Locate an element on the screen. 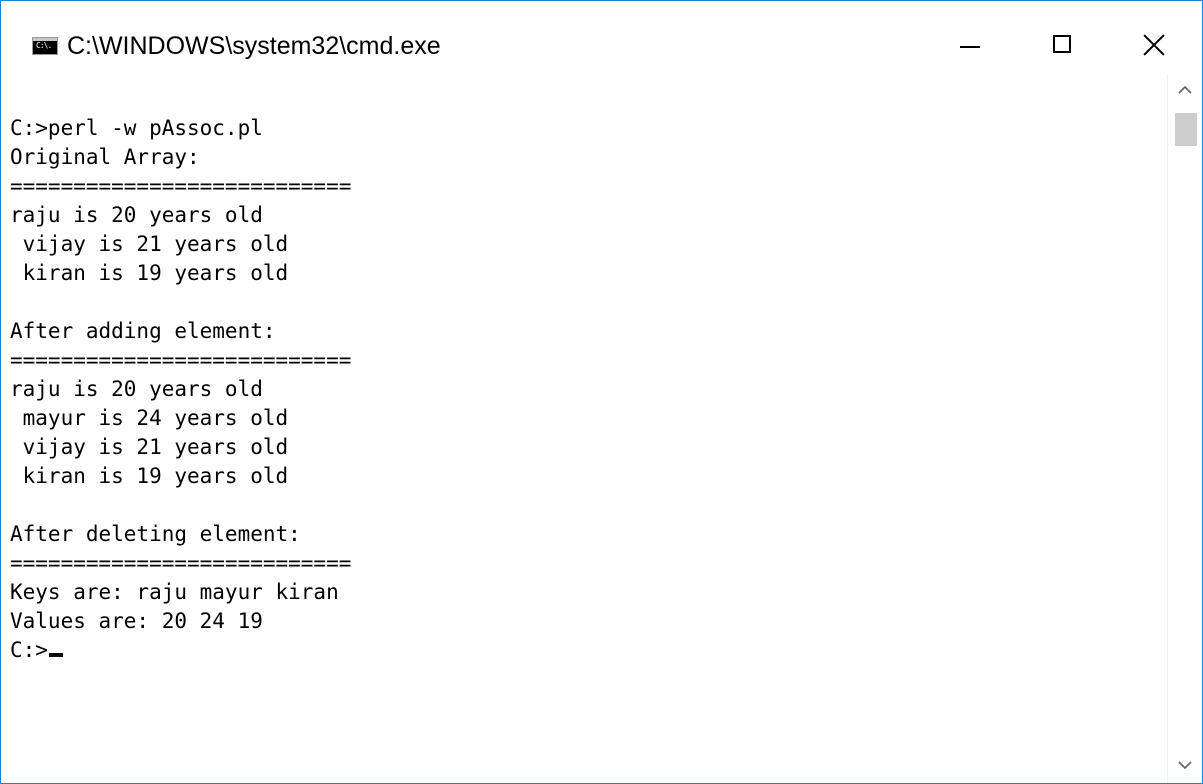 This screenshot has height=784, width=1203. close-icon is located at coordinates (1154, 45).